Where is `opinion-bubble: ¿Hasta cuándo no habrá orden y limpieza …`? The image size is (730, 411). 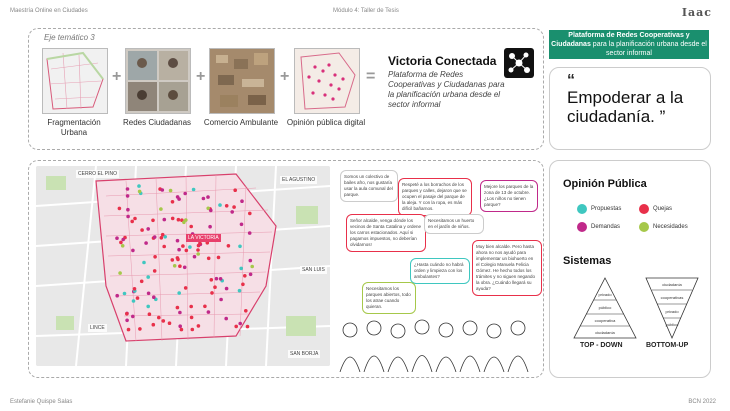 opinion-bubble: ¿Hasta cuándo no habrá orden y limpieza … is located at coordinates (440, 271).